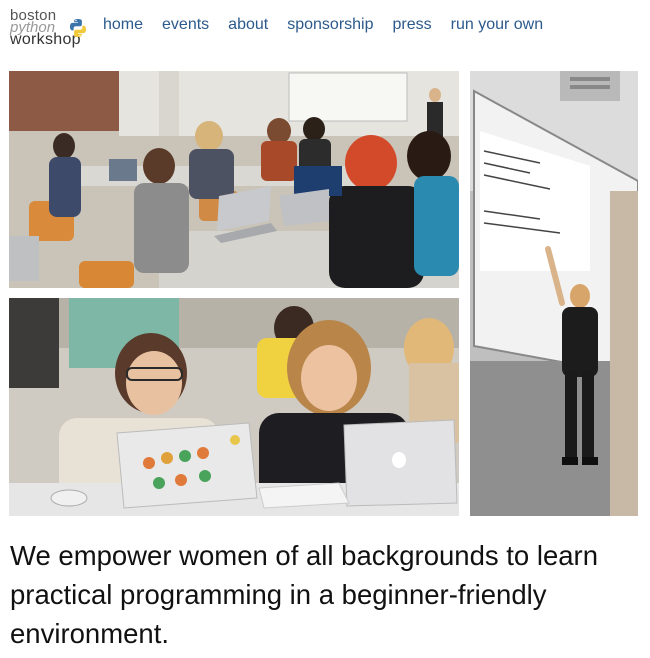 This screenshot has height=658, width=650. I want to click on python-logo-icon, so click(78, 28).